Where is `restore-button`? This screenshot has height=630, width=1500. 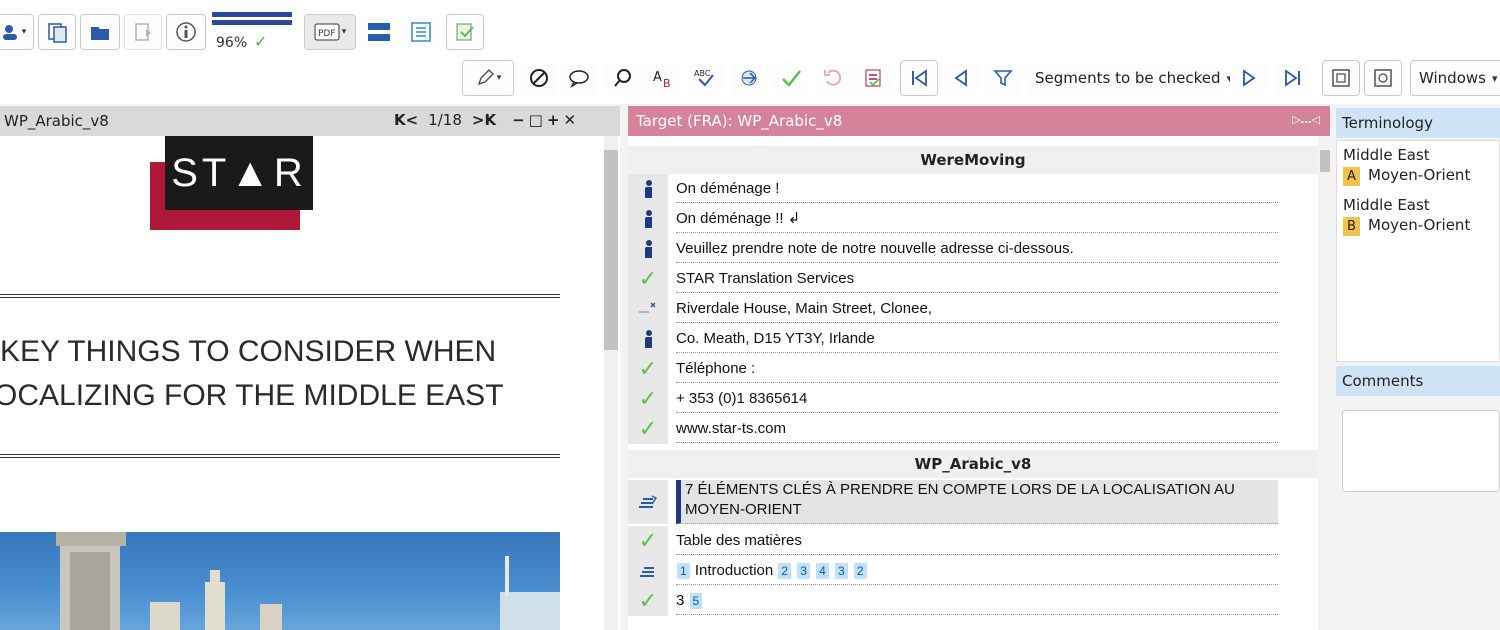 restore-button is located at coordinates (1383, 78).